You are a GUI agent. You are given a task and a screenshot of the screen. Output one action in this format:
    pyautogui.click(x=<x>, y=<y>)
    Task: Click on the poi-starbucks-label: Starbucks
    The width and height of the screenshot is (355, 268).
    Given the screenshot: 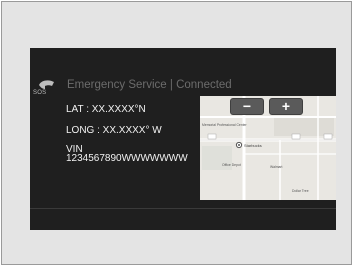 What is the action you would take?
    pyautogui.click(x=253, y=145)
    